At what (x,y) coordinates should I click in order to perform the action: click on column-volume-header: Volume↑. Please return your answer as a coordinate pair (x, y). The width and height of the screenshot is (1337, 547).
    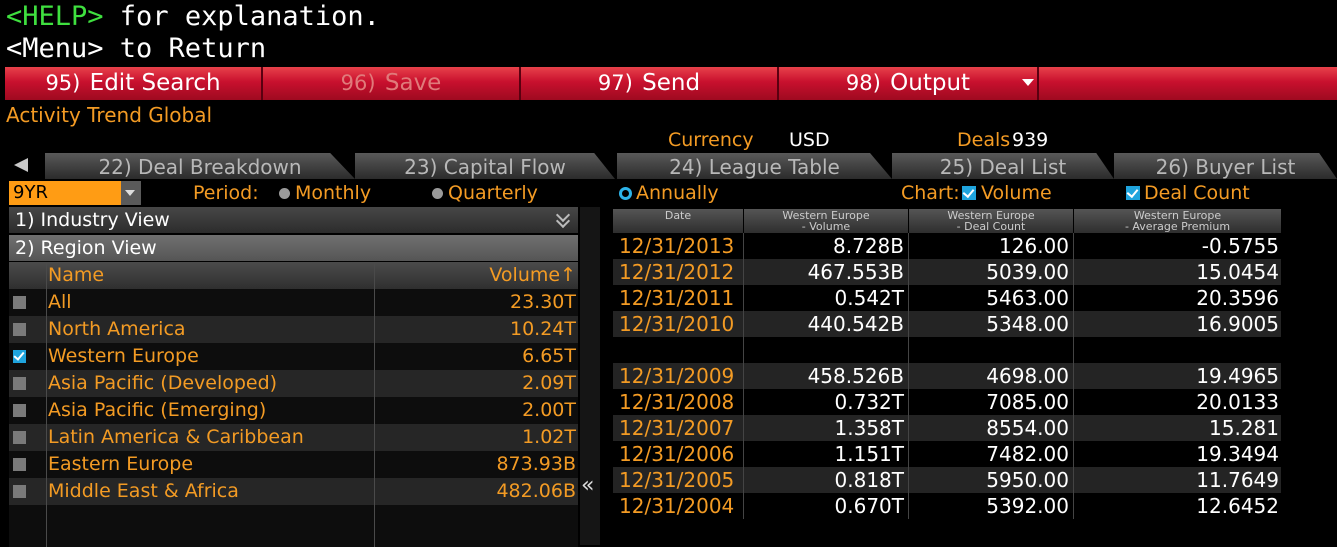
    Looking at the image, I should click on (532, 275).